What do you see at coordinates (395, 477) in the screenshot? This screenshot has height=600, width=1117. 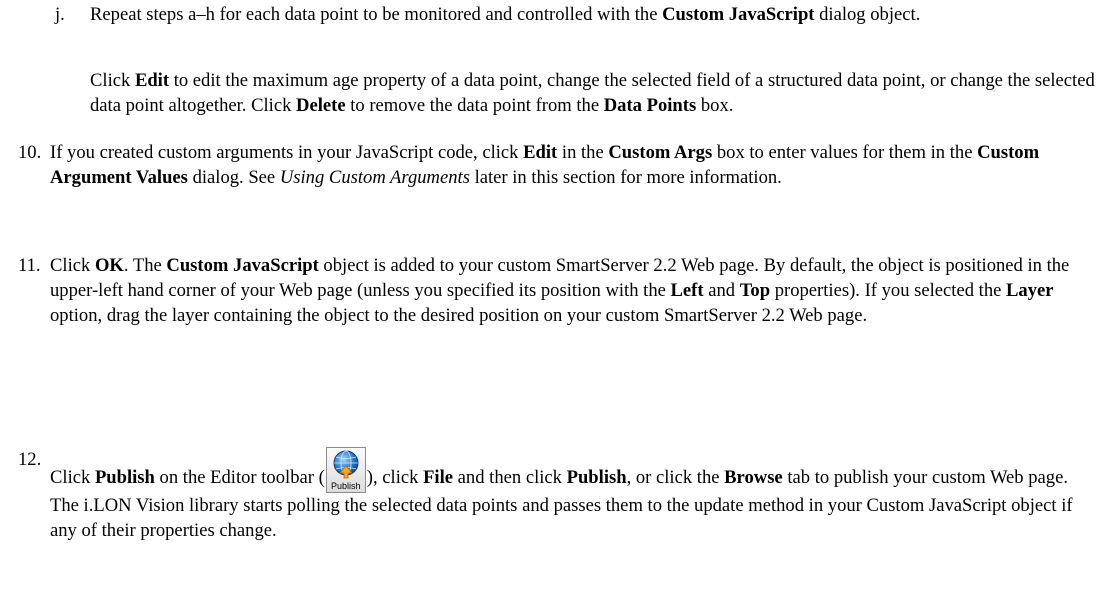 I see `text-run: ), click` at bounding box center [395, 477].